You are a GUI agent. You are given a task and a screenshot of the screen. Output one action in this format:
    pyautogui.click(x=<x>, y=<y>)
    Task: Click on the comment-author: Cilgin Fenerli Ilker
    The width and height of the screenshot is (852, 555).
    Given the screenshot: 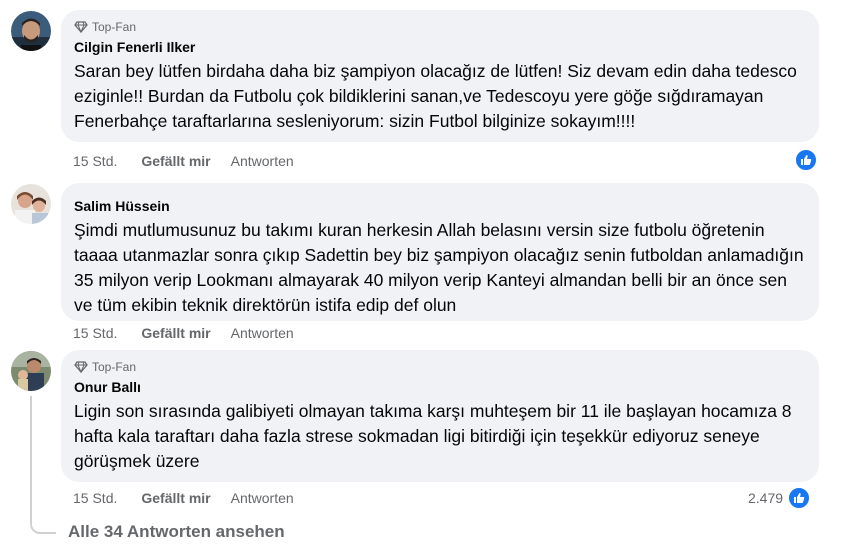 What is the action you would take?
    pyautogui.click(x=440, y=47)
    